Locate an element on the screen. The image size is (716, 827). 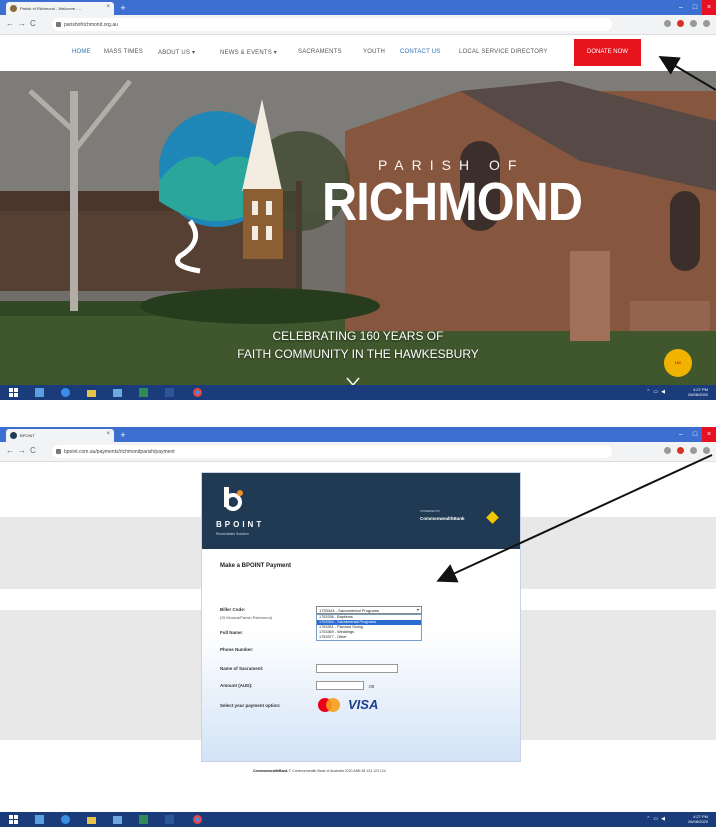
amount-input is located at coordinates (340, 685).